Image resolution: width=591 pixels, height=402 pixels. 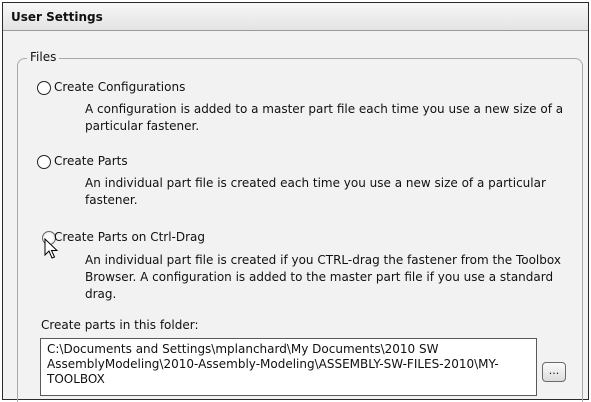 I want to click on mouse-pointer-icon, so click(x=51, y=248).